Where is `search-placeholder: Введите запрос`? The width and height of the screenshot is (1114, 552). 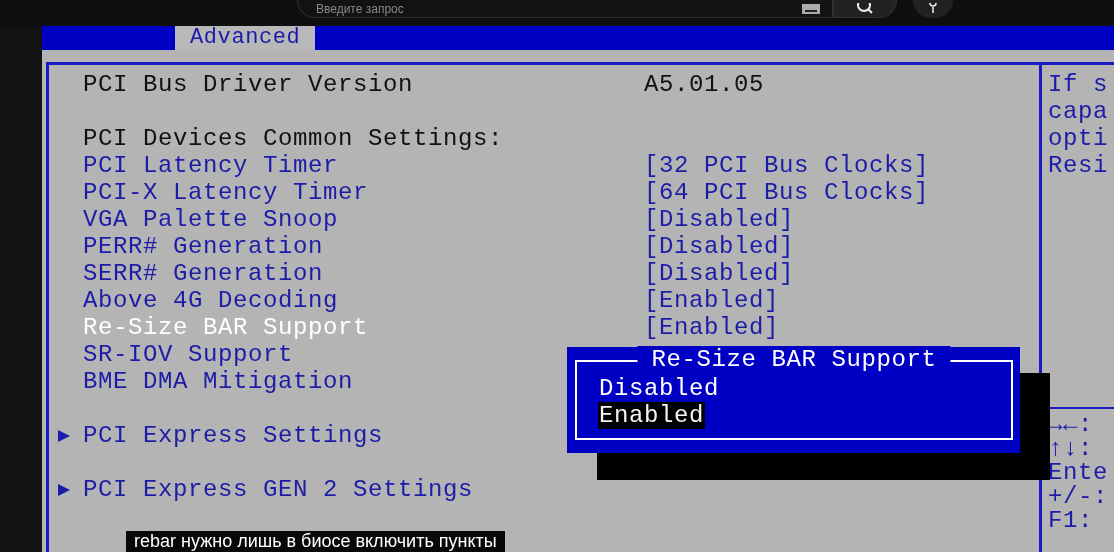
search-placeholder: Введите запрос is located at coordinates (360, 8).